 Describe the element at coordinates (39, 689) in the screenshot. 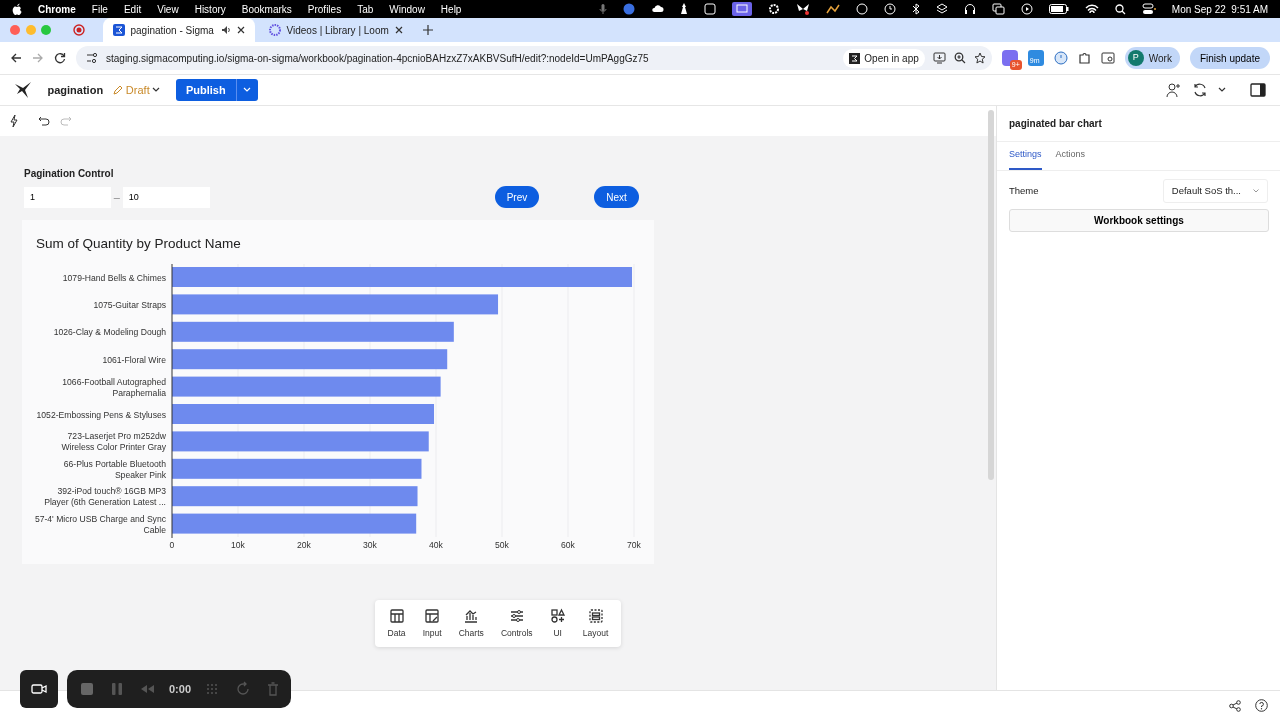

I see `camera-button` at that location.